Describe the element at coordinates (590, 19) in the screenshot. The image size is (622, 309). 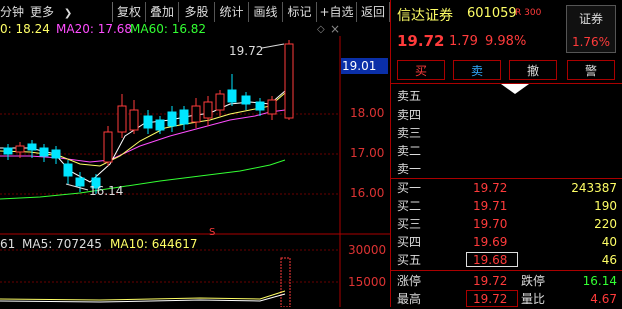
I see `sector-name: 证券` at that location.